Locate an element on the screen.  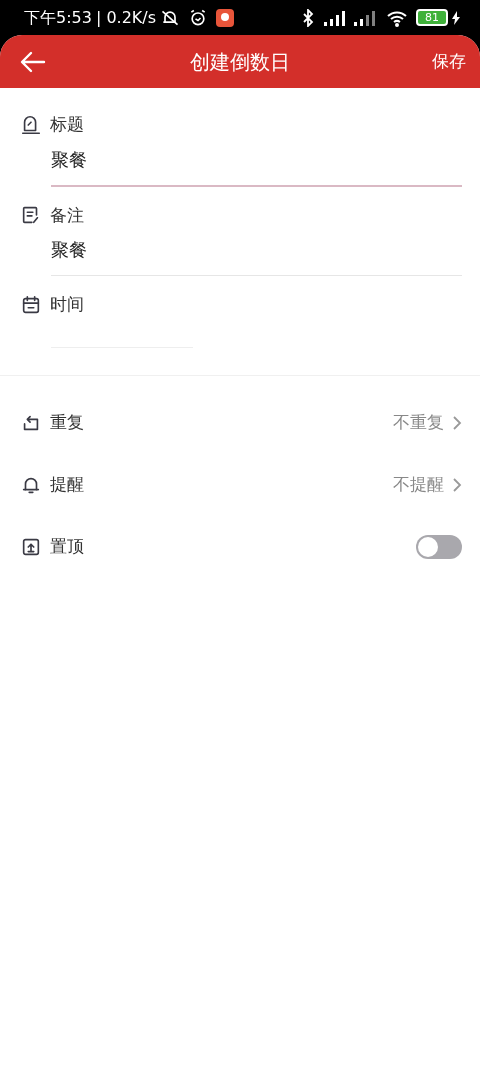
field-label: 备注 is located at coordinates (67, 215).